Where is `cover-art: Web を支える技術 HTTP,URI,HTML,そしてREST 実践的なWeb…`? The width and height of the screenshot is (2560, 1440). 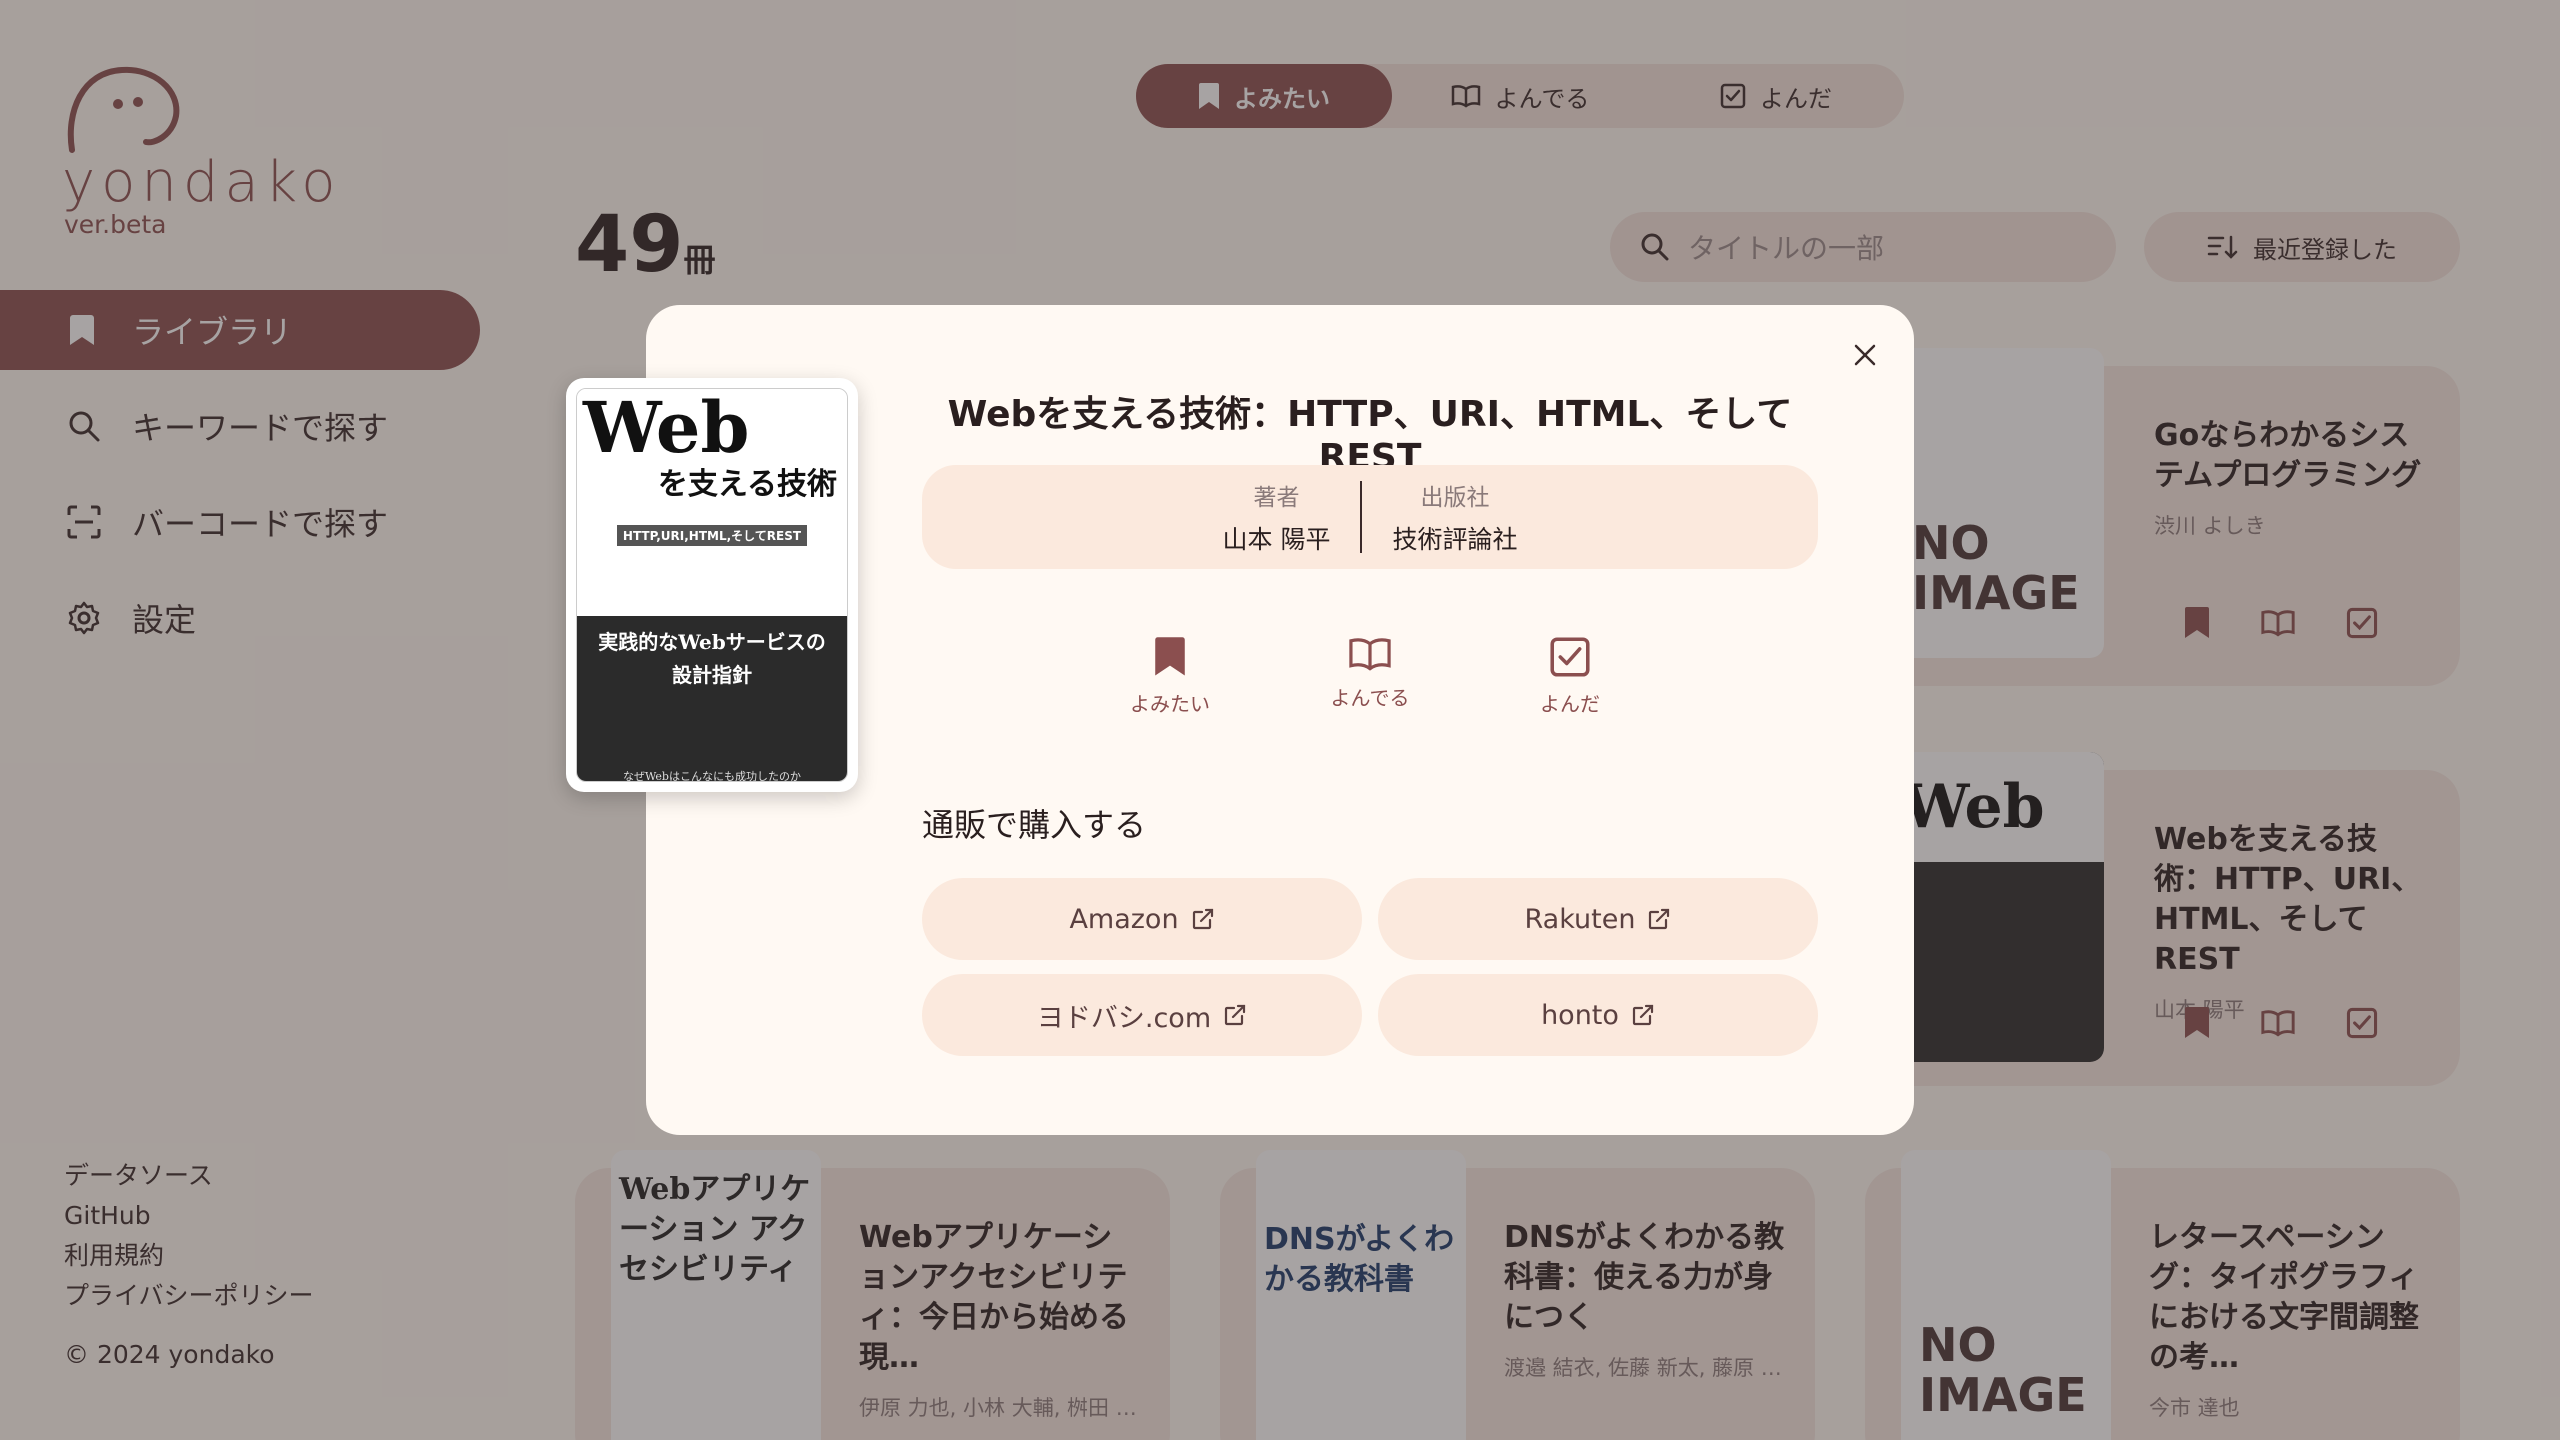 cover-art: Web を支える技術 HTTP,URI,HTML,そしてREST 実践的なWeb… is located at coordinates (712, 585).